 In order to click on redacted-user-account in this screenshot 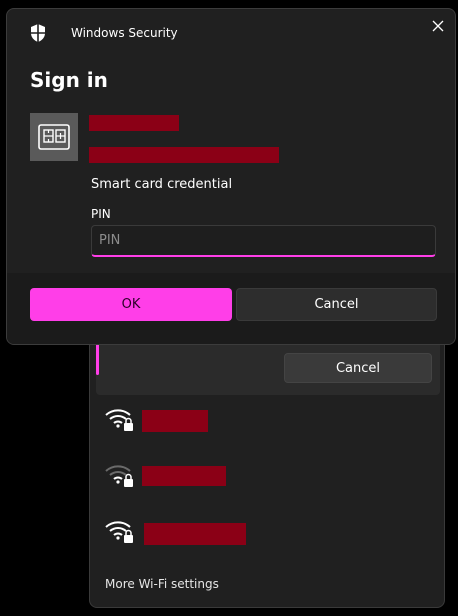, I will do `click(184, 155)`.